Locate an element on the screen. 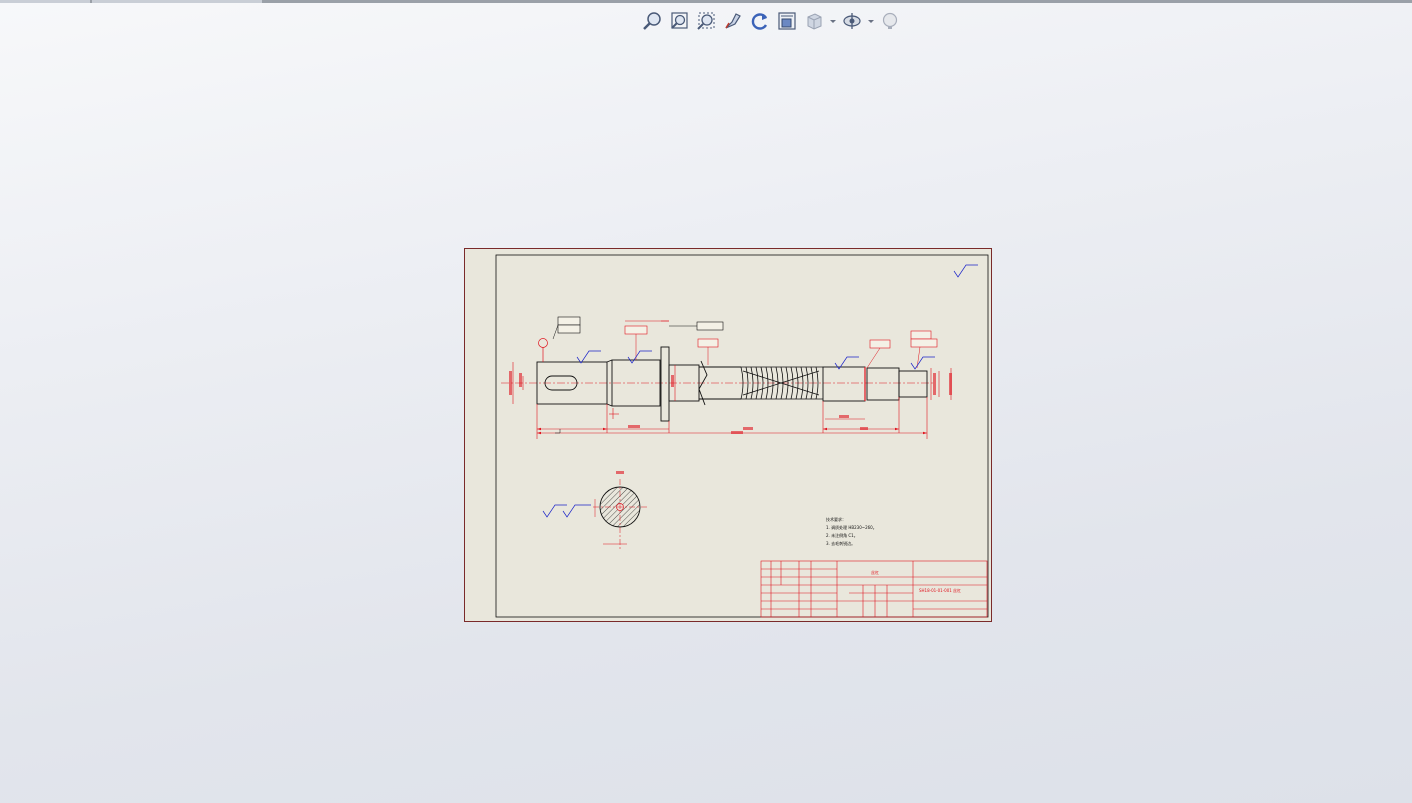  drawing-number: SH18-01-01-001 丝杠 is located at coordinates (940, 590).